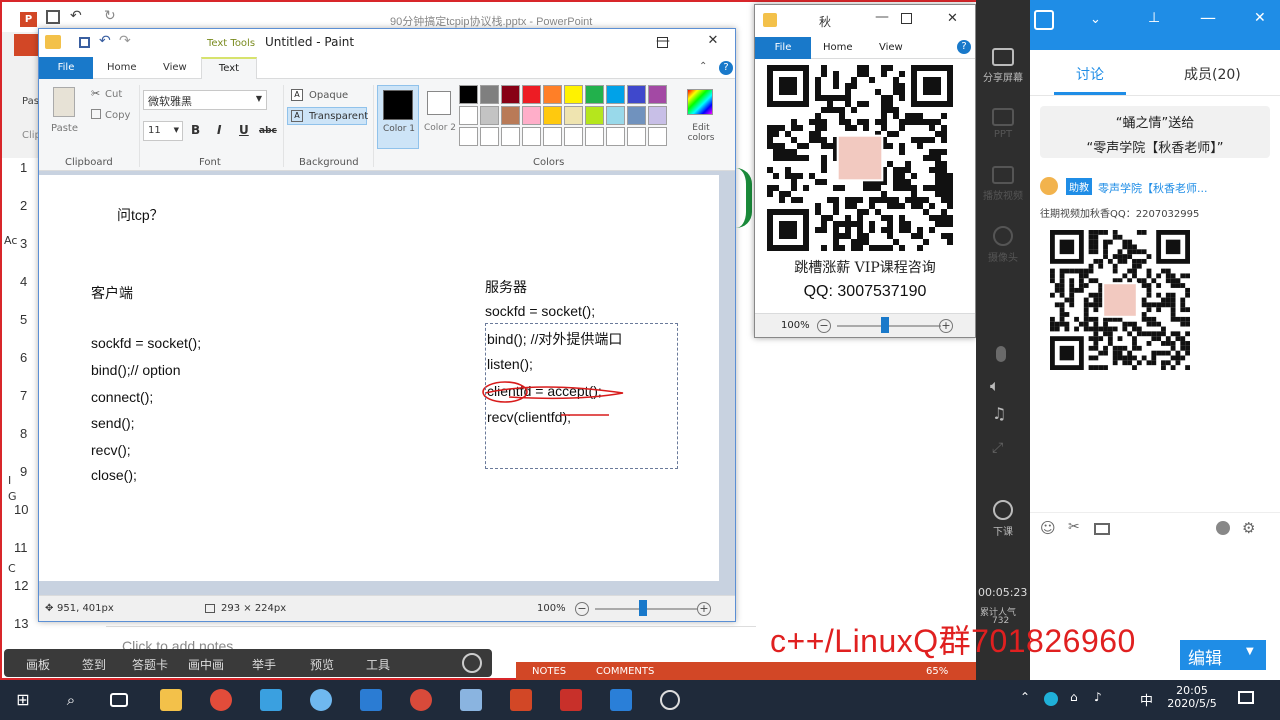 Image resolution: width=1280 pixels, height=720 pixels. What do you see at coordinates (125, 41) in the screenshot?
I see `paint-redo-icon: ↷` at bounding box center [125, 41].